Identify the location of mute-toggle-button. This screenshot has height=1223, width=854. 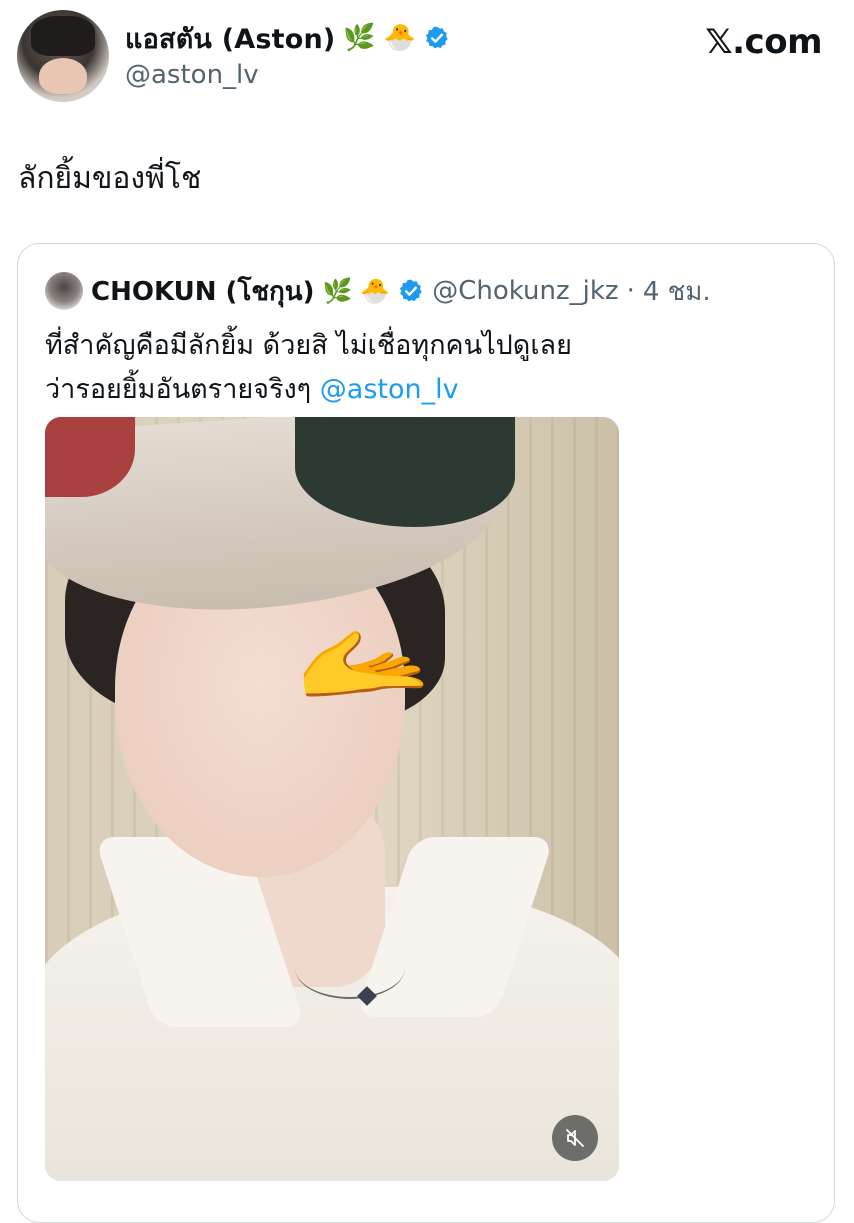
(575, 1138).